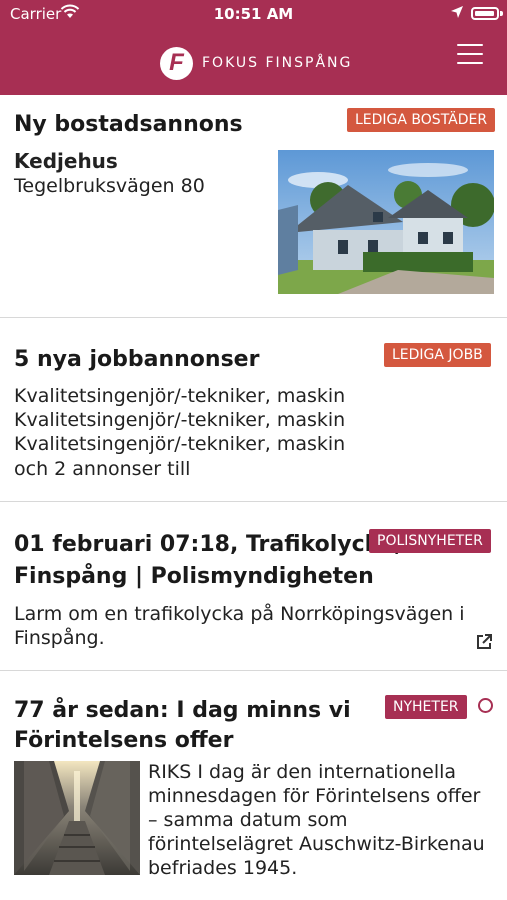 This screenshot has width=507, height=900. What do you see at coordinates (109, 186) in the screenshot?
I see `housing-address: Tegelbruksvägen 80` at bounding box center [109, 186].